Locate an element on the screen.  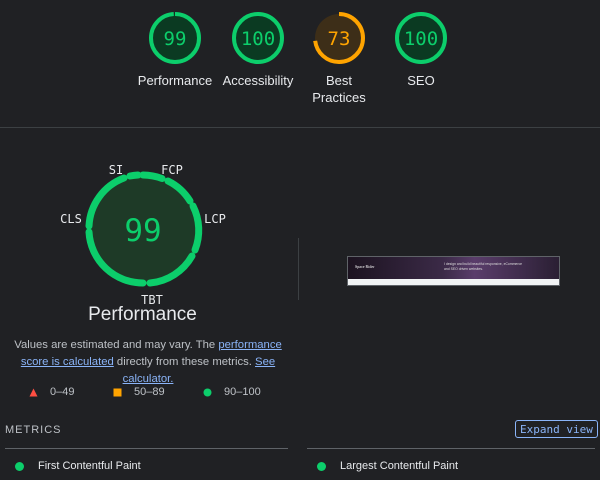
seo-gauge: 100 is located at coordinates (421, 38).